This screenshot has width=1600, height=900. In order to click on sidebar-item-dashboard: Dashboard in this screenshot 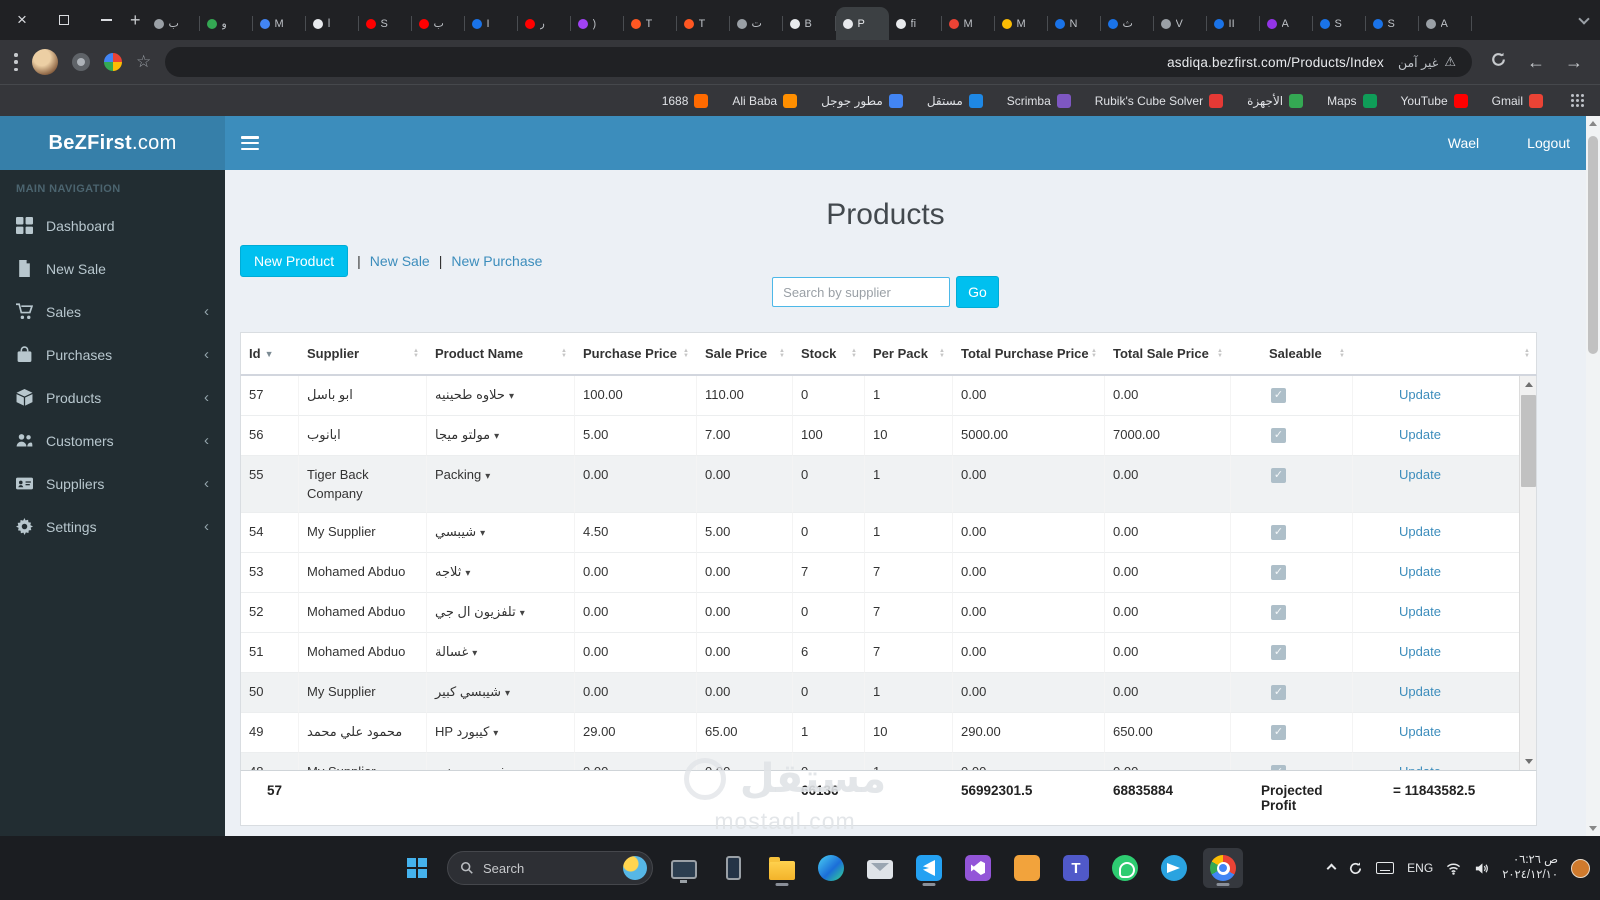, I will do `click(112, 225)`.